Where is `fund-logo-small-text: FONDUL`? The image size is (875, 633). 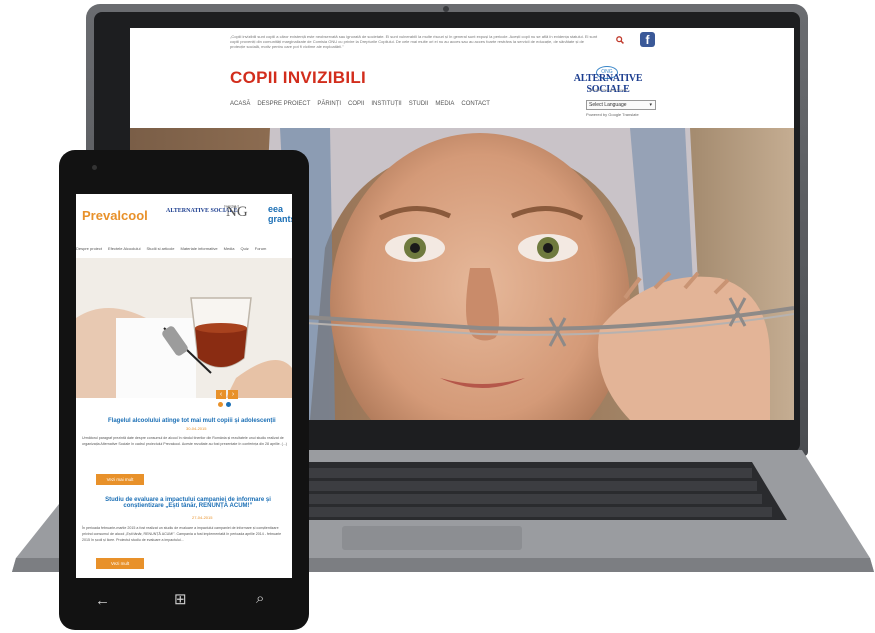 fund-logo-small-text: FONDUL is located at coordinates (232, 206).